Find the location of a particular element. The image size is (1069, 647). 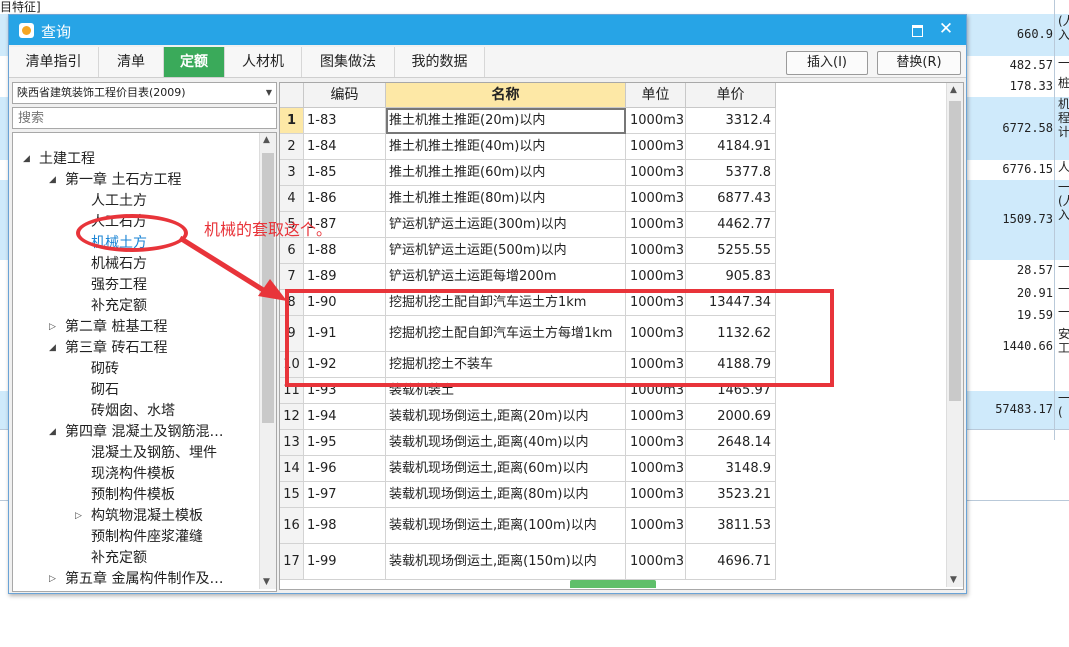

name-cell: 装载机现场倒运土,距离(80m)以内 is located at coordinates (506, 495).